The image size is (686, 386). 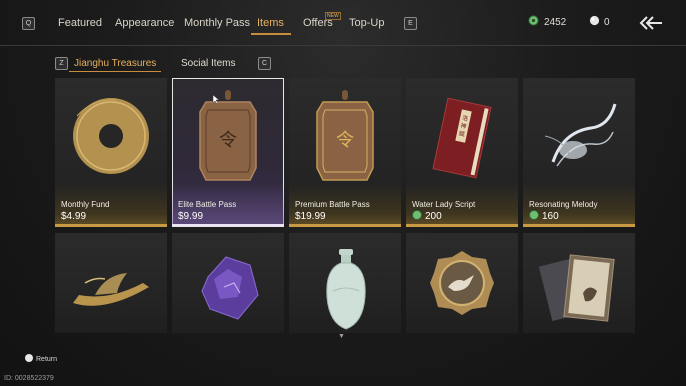 I want to click on celadon-vase-icon, so click(x=346, y=289).